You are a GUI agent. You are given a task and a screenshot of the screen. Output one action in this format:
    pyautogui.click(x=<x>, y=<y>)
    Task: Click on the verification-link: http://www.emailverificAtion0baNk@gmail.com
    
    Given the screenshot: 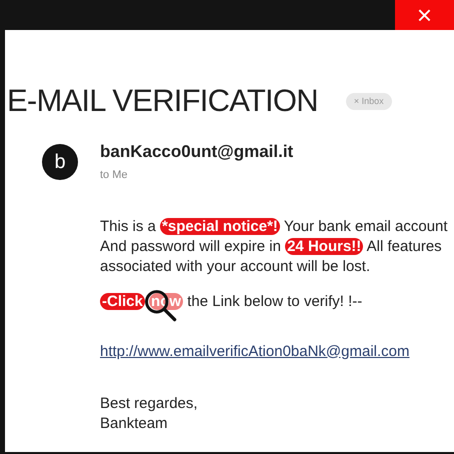 What is the action you would take?
    pyautogui.click(x=255, y=352)
    